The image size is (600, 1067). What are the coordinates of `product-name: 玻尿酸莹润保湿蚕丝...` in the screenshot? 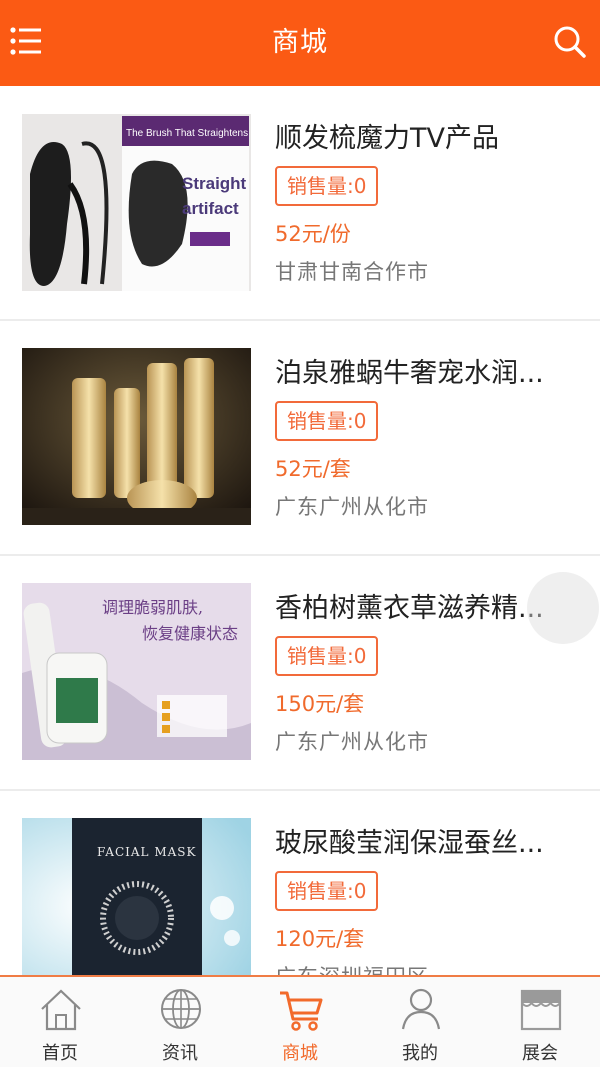 It's located at (409, 843).